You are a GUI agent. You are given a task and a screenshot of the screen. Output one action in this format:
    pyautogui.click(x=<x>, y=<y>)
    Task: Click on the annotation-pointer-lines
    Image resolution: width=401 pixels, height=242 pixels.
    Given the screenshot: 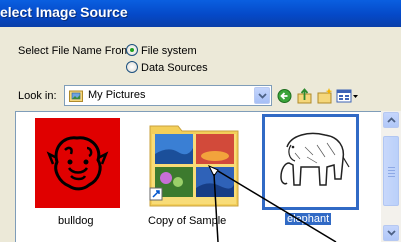 What is the action you would take?
    pyautogui.click(x=272, y=203)
    